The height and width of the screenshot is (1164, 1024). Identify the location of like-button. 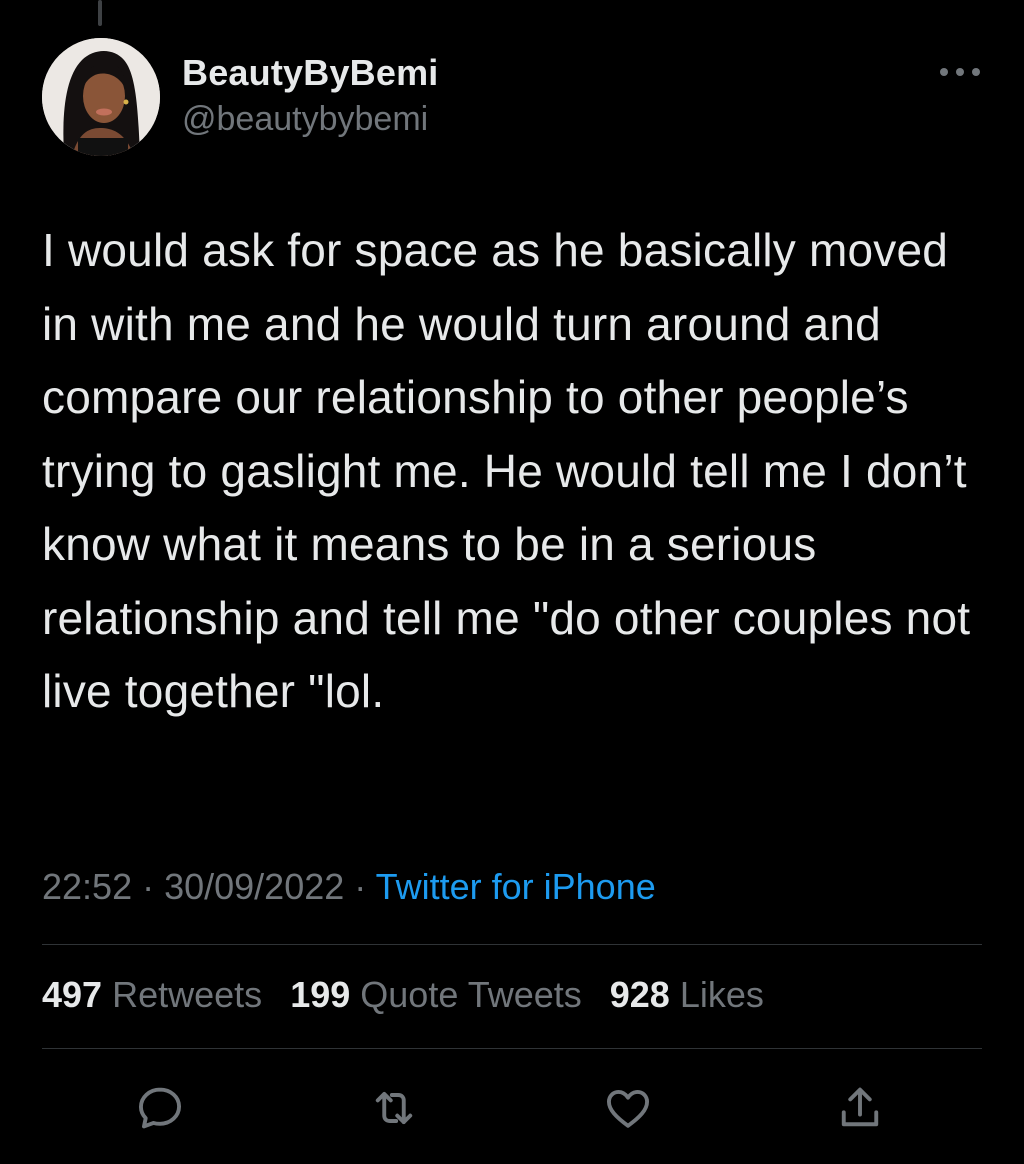
(628, 1108).